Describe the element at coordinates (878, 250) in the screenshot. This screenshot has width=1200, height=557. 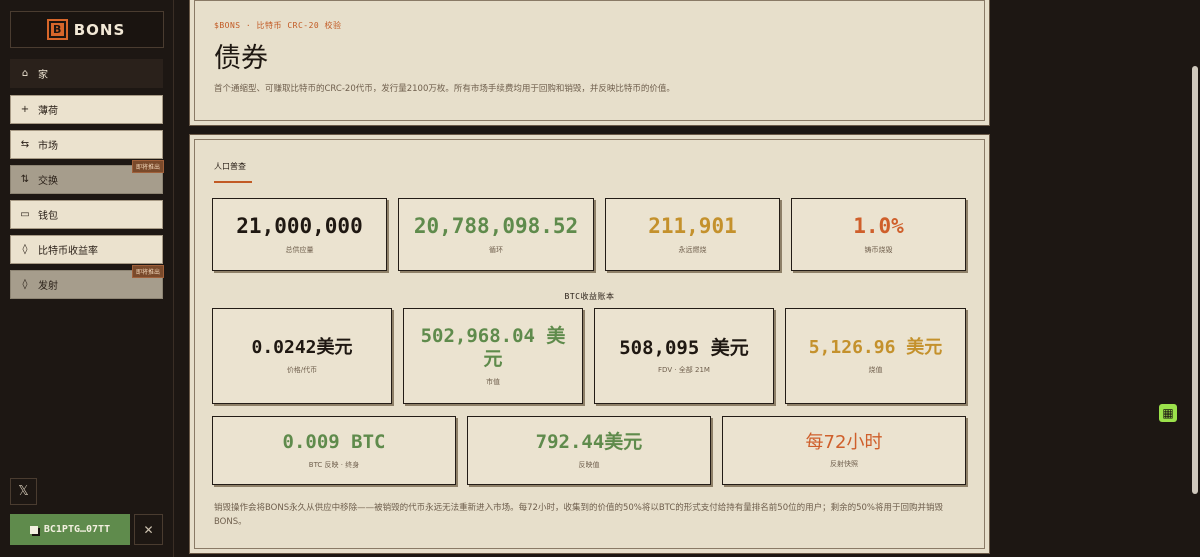
I see `stat-label: 铸币烧毁` at that location.